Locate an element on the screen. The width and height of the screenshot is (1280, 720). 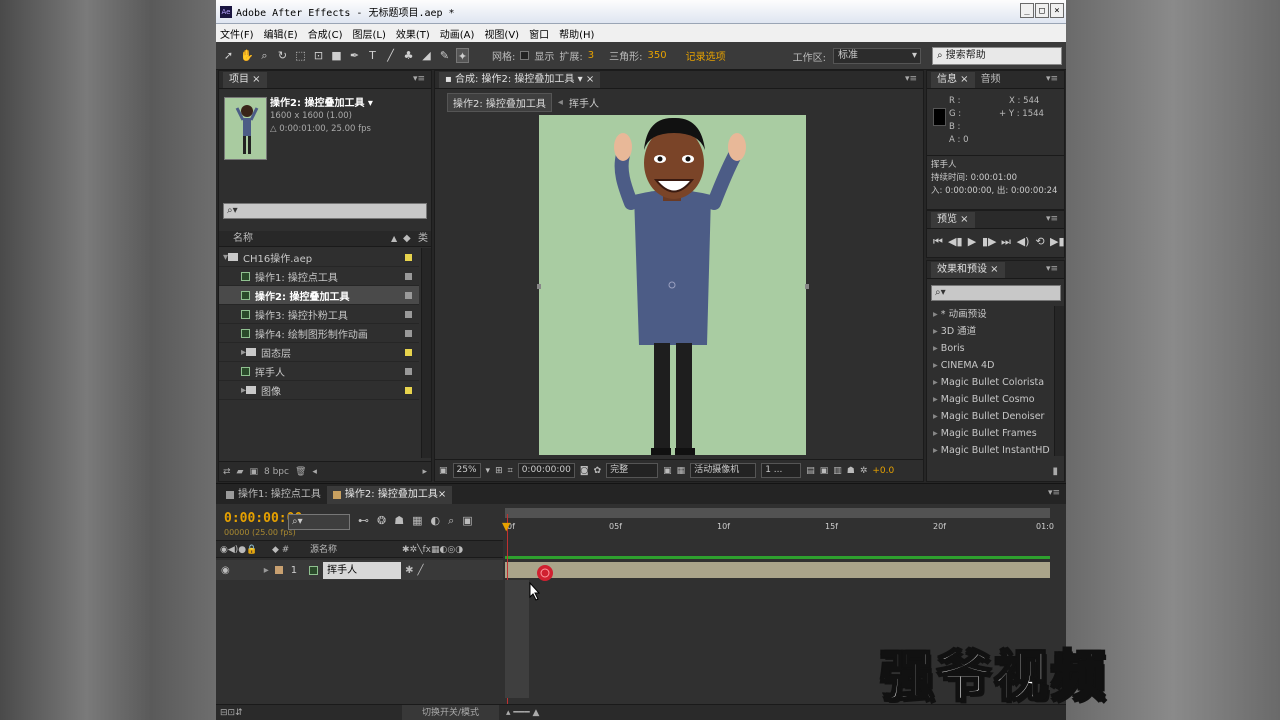
comp-mini-flowchart-icon: ⊷ is located at coordinates (363, 521).